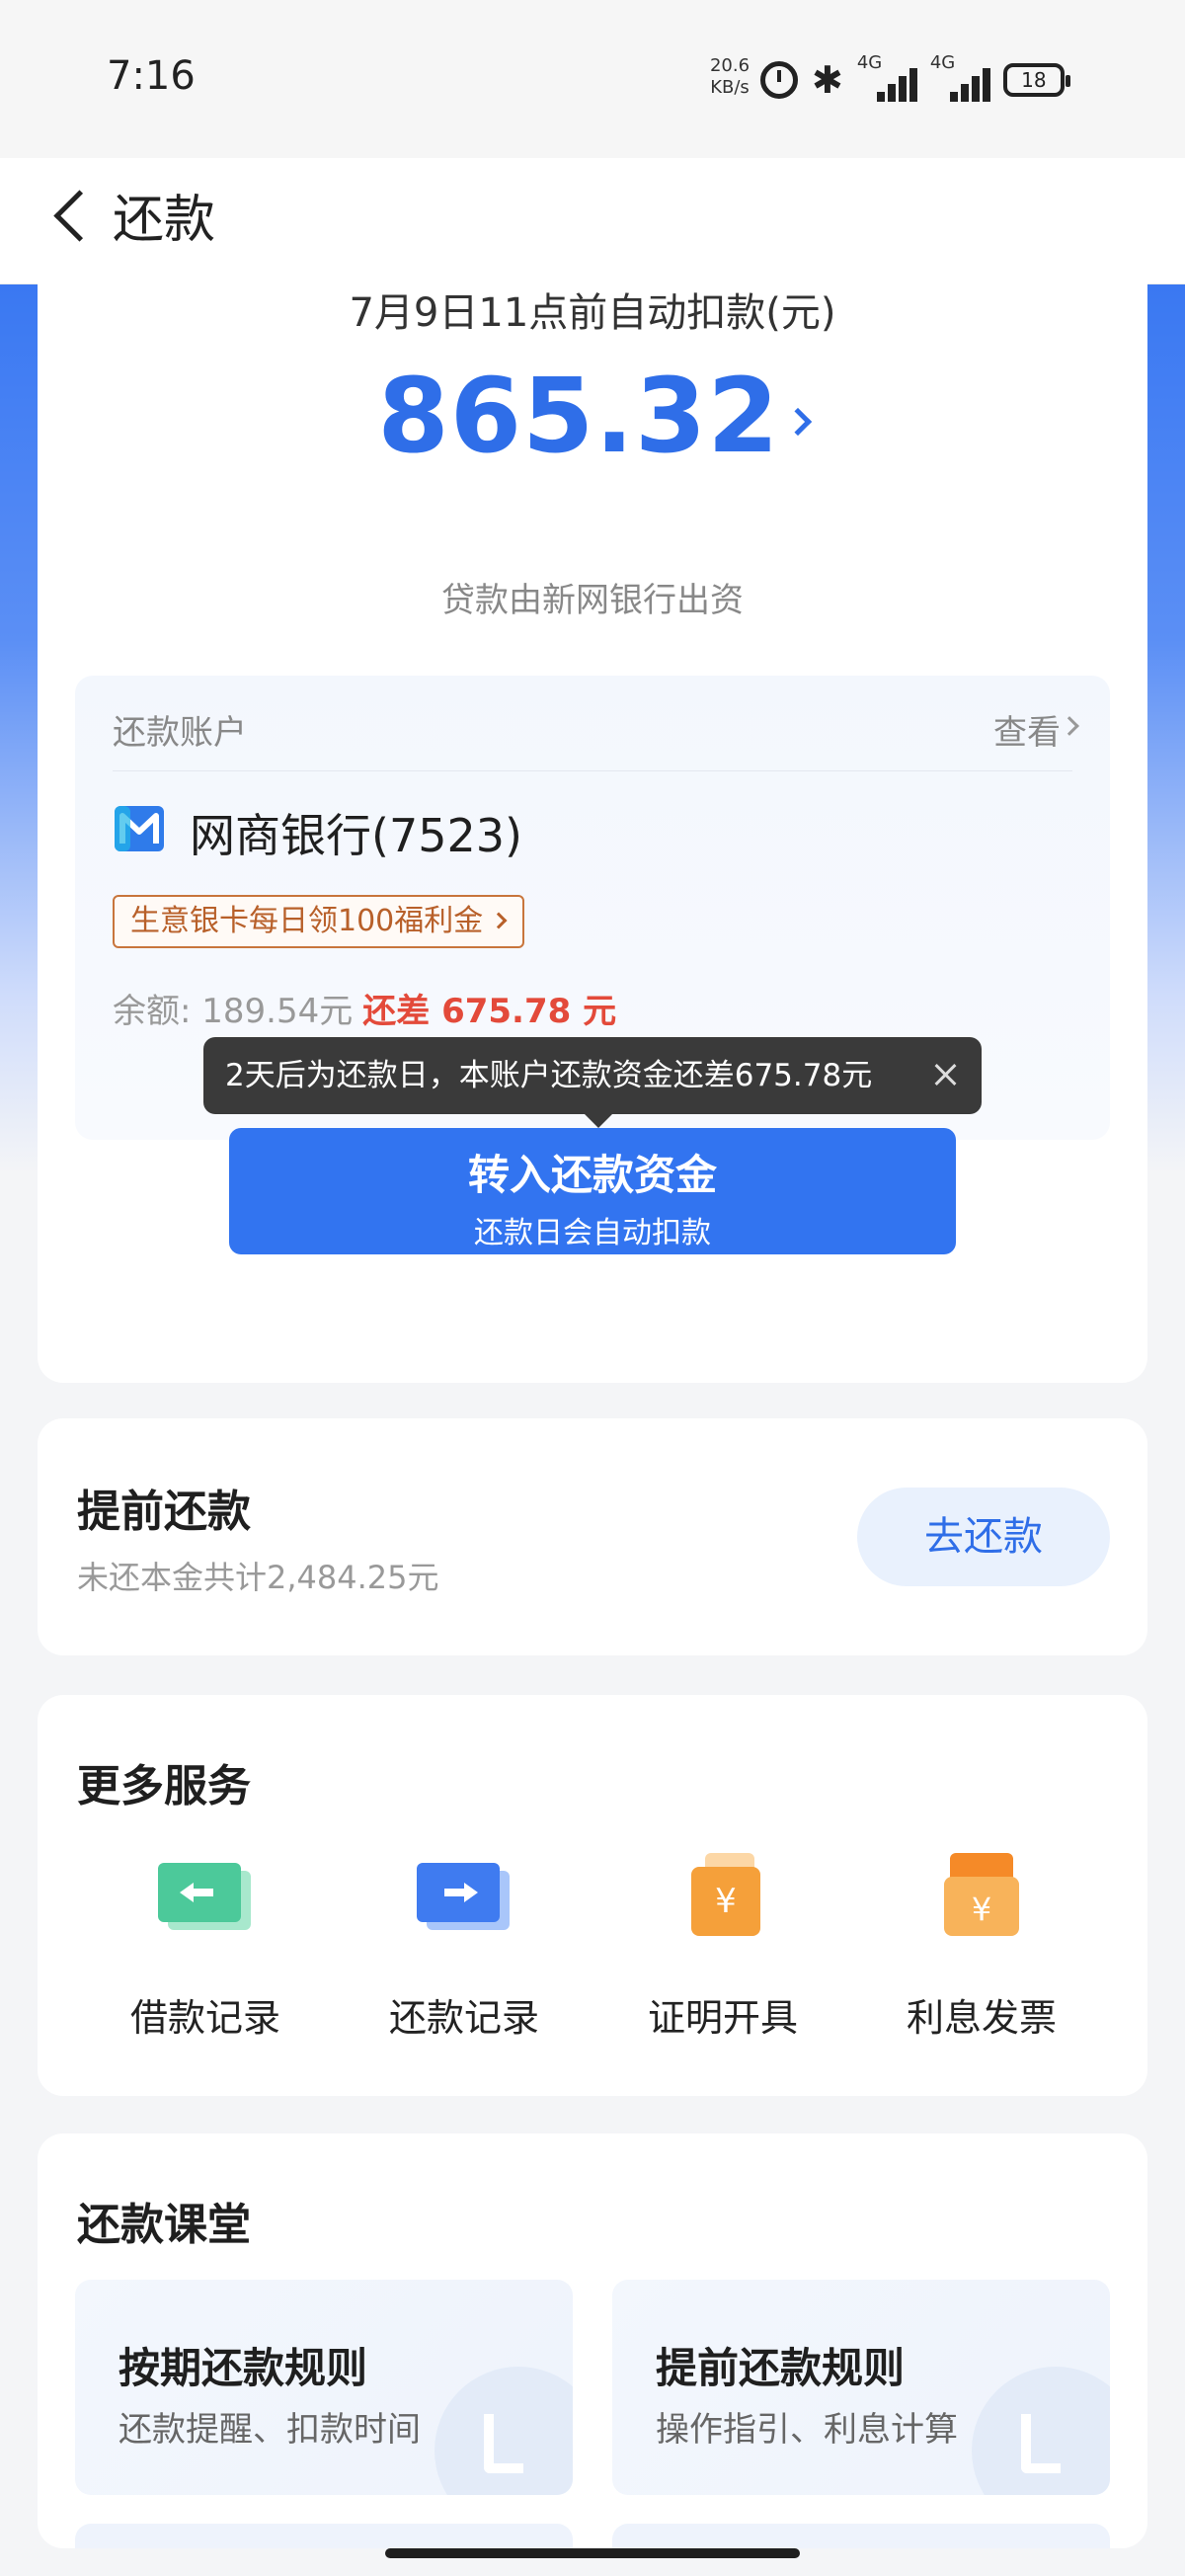 This screenshot has height=2576, width=1185. What do you see at coordinates (592, 2553) in the screenshot?
I see `home-indicator` at bounding box center [592, 2553].